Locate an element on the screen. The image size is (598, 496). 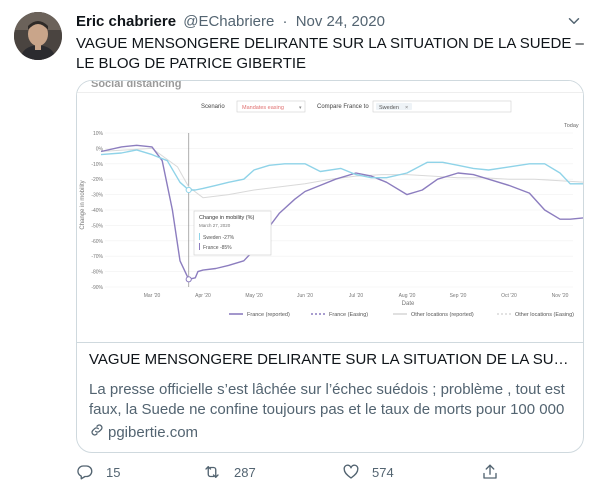
retweet-count: 287 is located at coordinates (245, 472).